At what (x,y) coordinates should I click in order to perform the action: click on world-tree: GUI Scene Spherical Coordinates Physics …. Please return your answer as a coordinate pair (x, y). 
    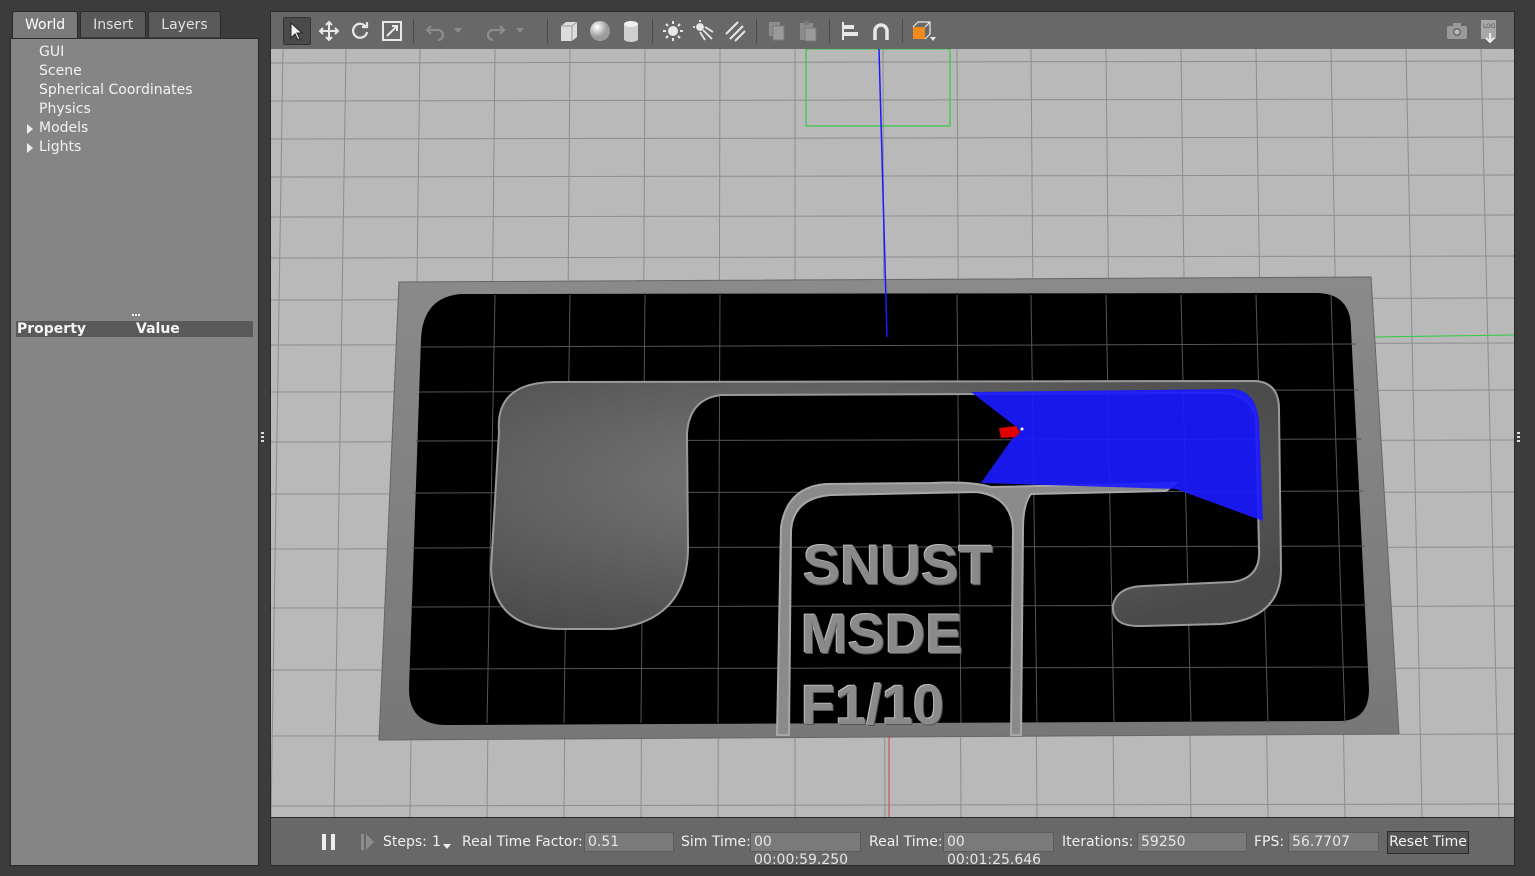
    Looking at the image, I should click on (134, 178).